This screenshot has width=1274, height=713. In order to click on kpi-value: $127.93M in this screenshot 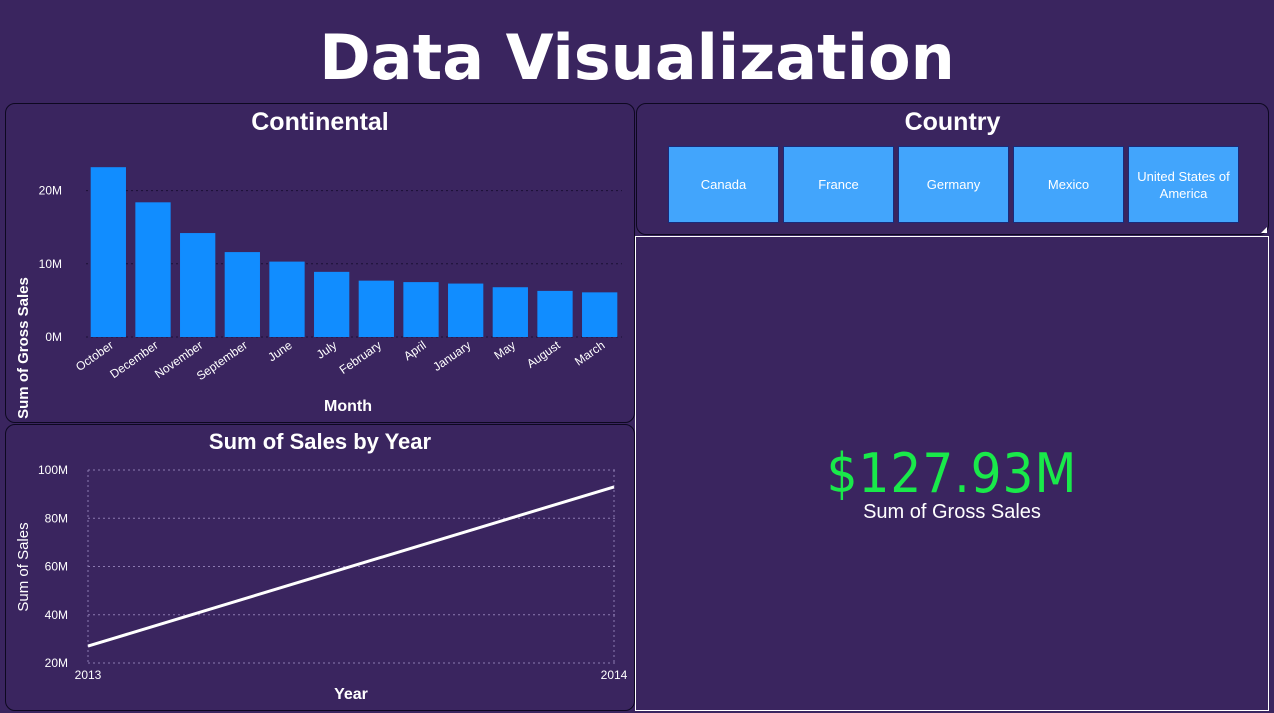, I will do `click(952, 473)`.